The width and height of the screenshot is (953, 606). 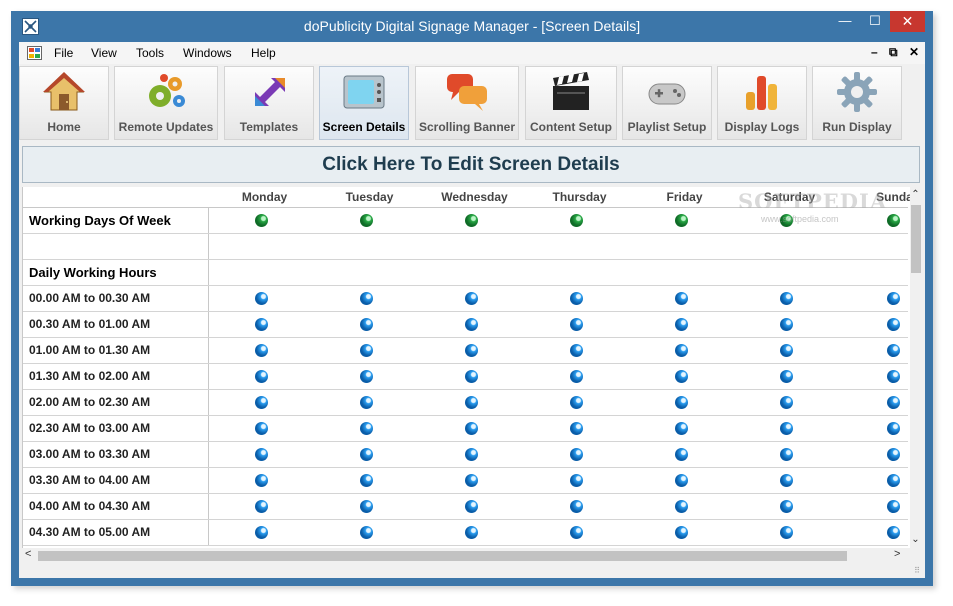 What do you see at coordinates (845, 21) in the screenshot?
I see `minimize-button: —` at bounding box center [845, 21].